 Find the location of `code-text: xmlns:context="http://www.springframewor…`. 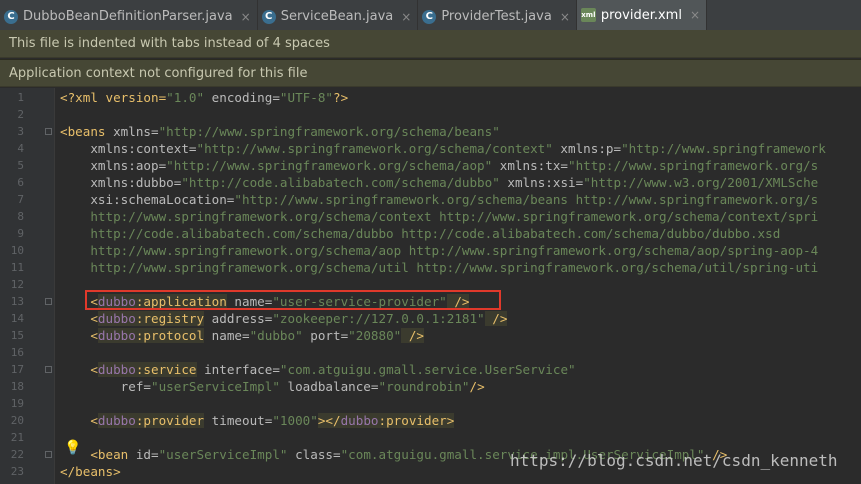

code-text: xmlns:context="http://www.springframewor… is located at coordinates (443, 148).